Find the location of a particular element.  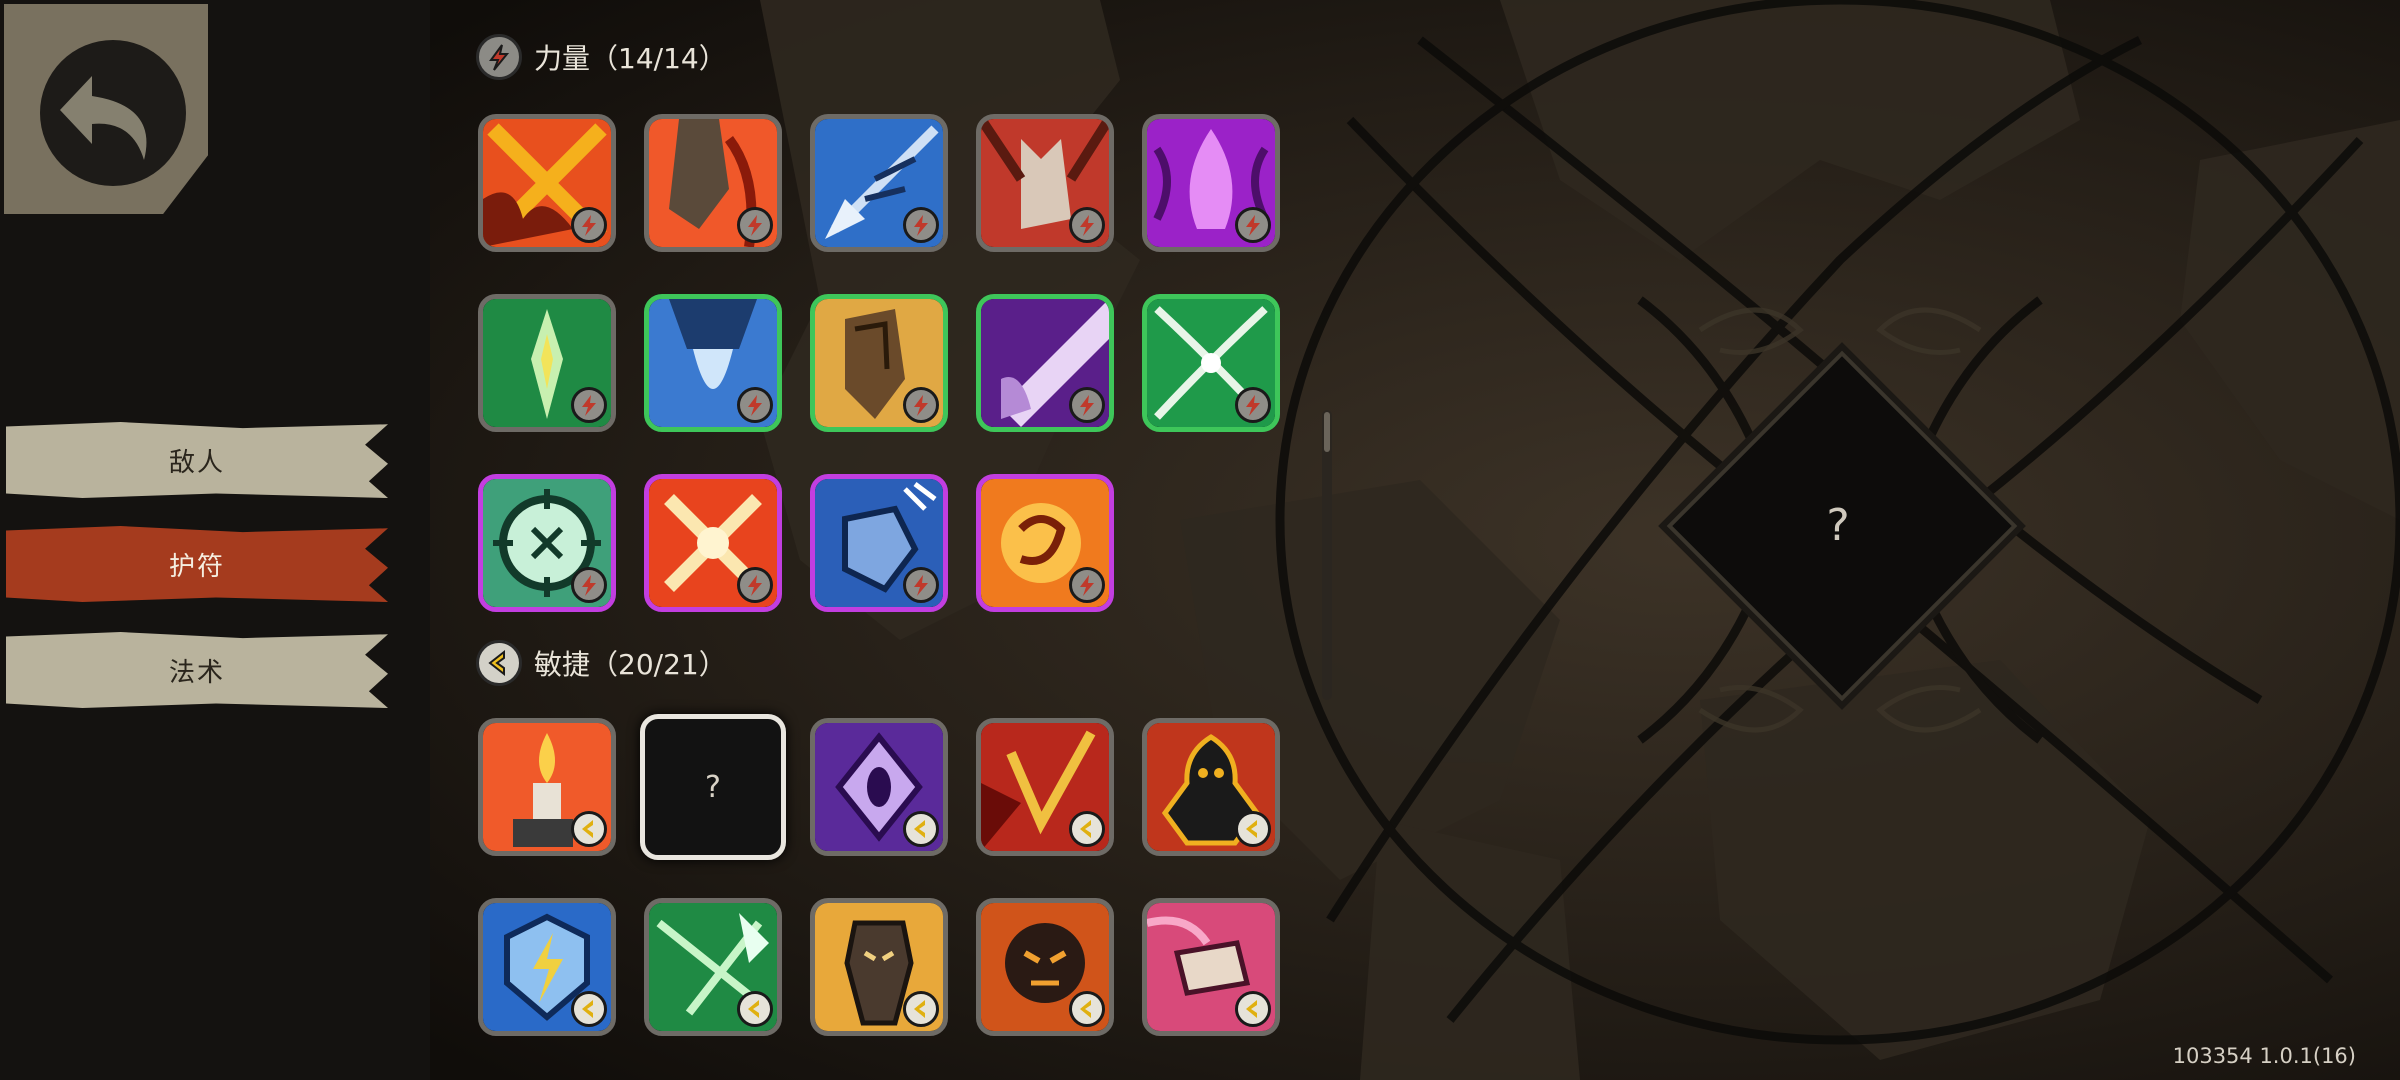

tab-spells-label: 法术 is located at coordinates (196, 672).